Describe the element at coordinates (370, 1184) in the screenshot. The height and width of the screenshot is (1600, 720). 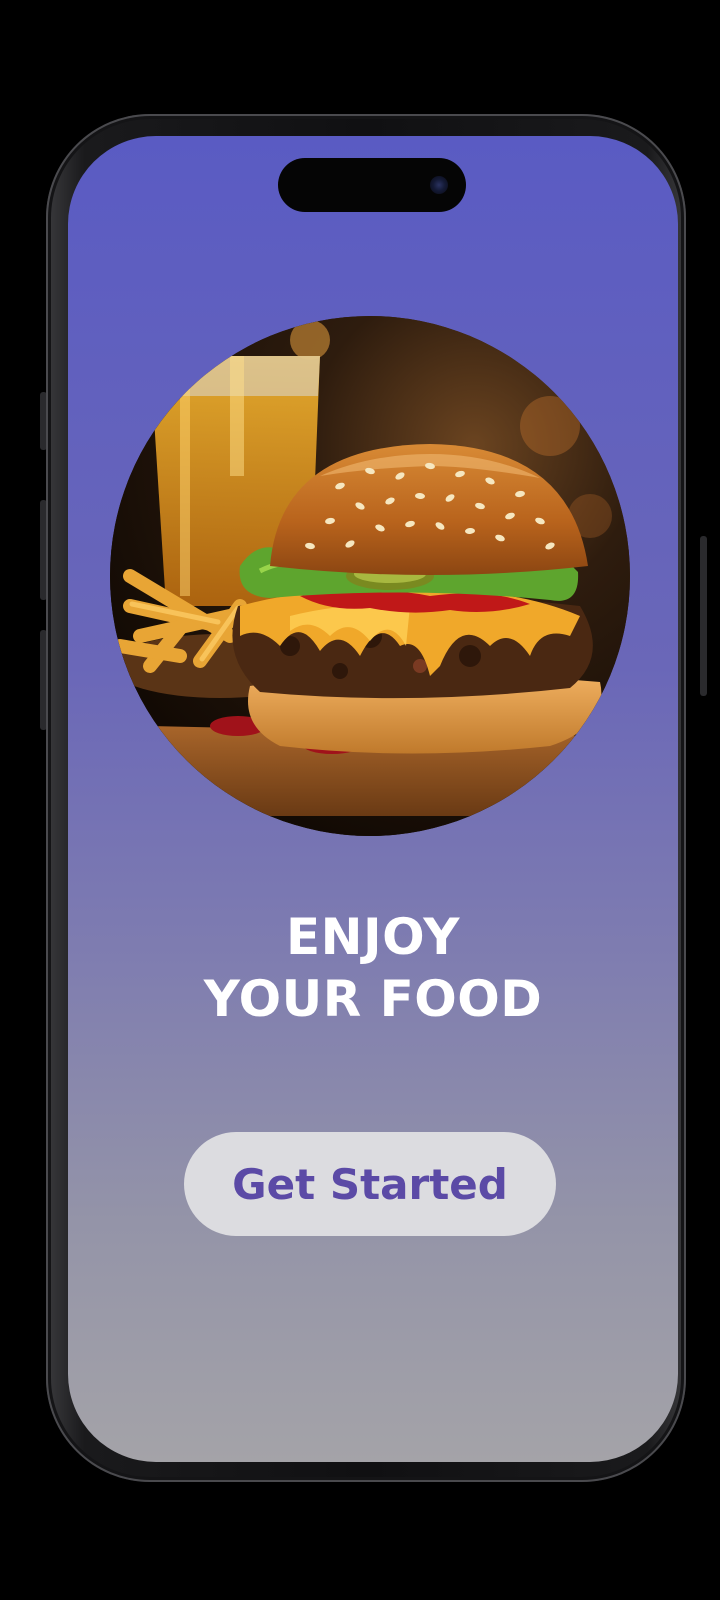
I see `get-started-button: Get Started` at that location.